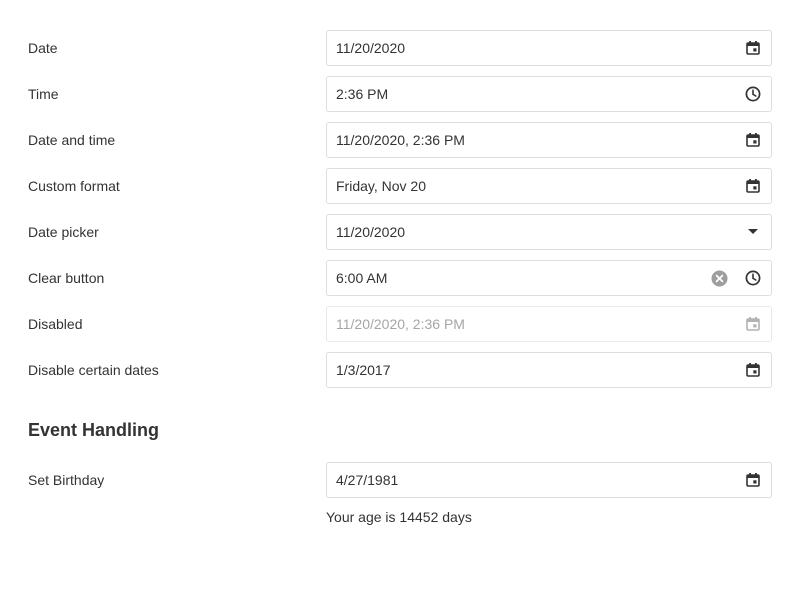  I want to click on disable-certain-dates-input: 1/3/2017, so click(549, 370).